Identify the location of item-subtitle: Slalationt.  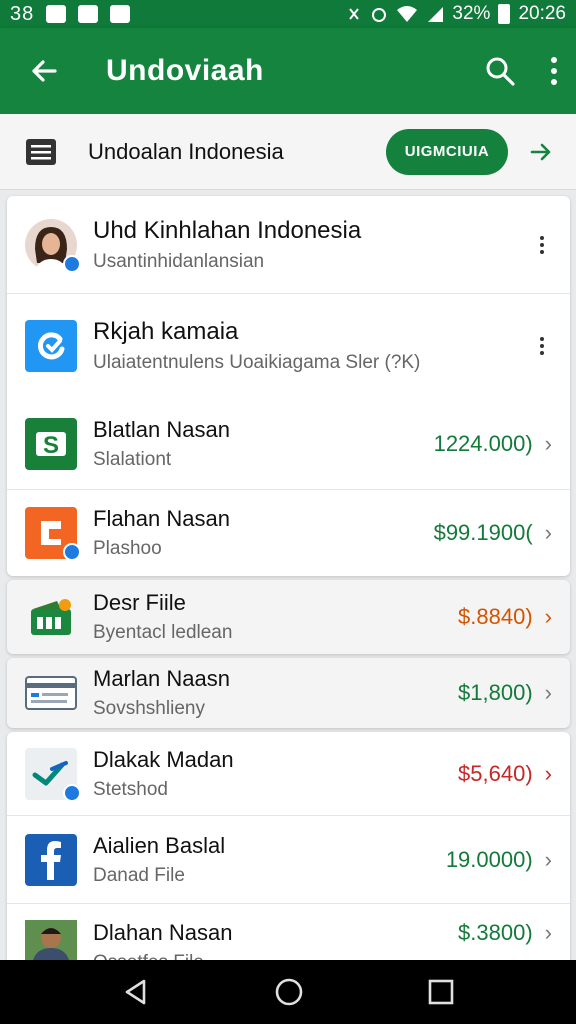
(132, 459).